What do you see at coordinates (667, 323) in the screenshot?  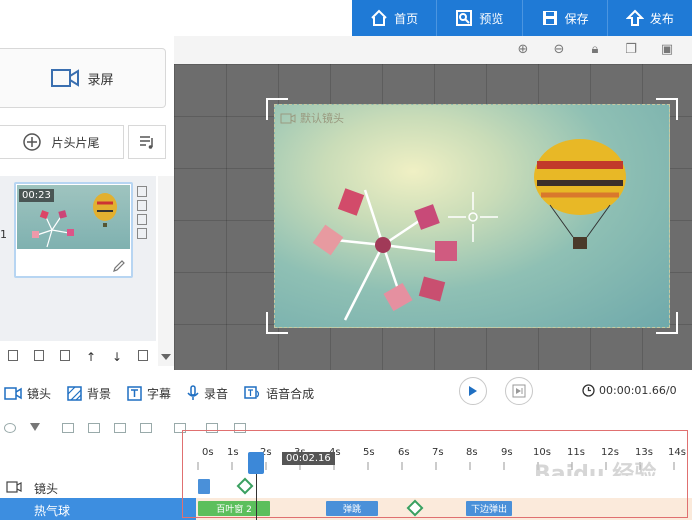 I see `frame-corner-bottom-right` at bounding box center [667, 323].